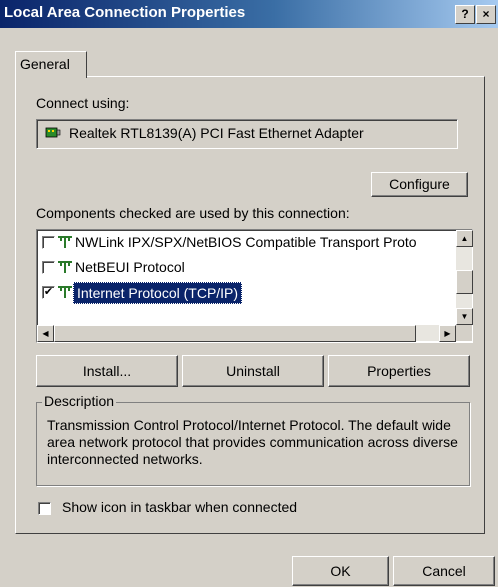  I want to click on component-label-selected: Internet Protocol (TCP/IP), so click(158, 293).